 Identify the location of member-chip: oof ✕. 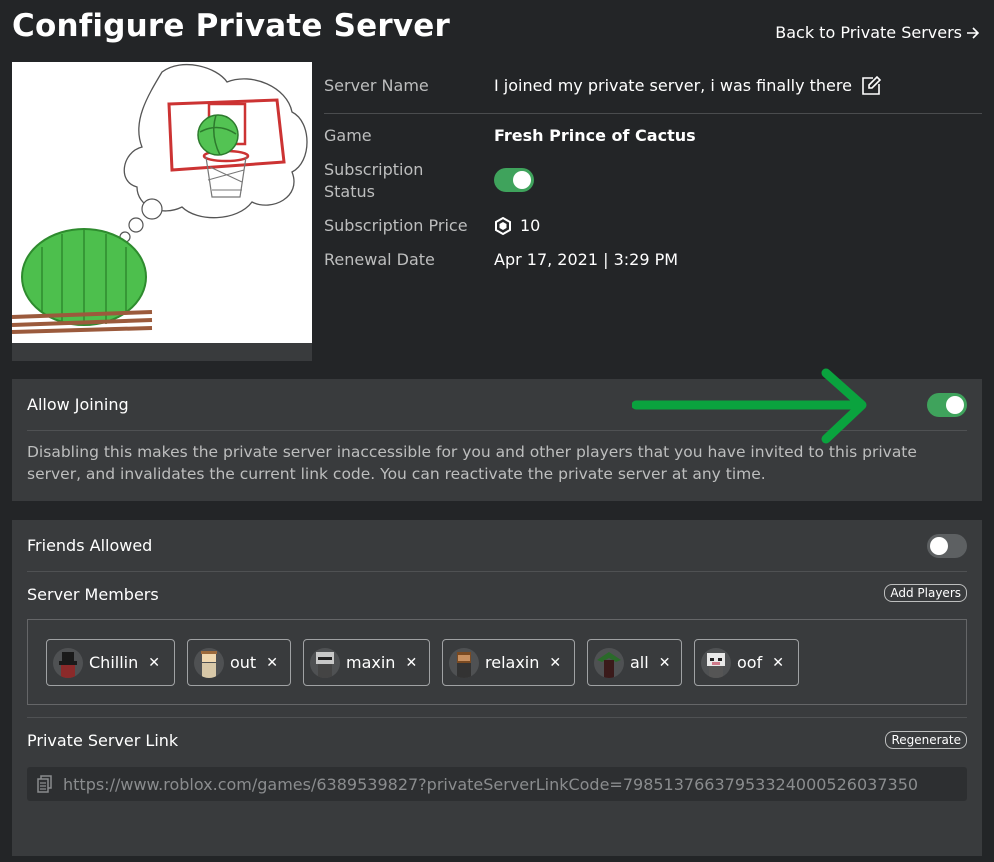
(746, 662).